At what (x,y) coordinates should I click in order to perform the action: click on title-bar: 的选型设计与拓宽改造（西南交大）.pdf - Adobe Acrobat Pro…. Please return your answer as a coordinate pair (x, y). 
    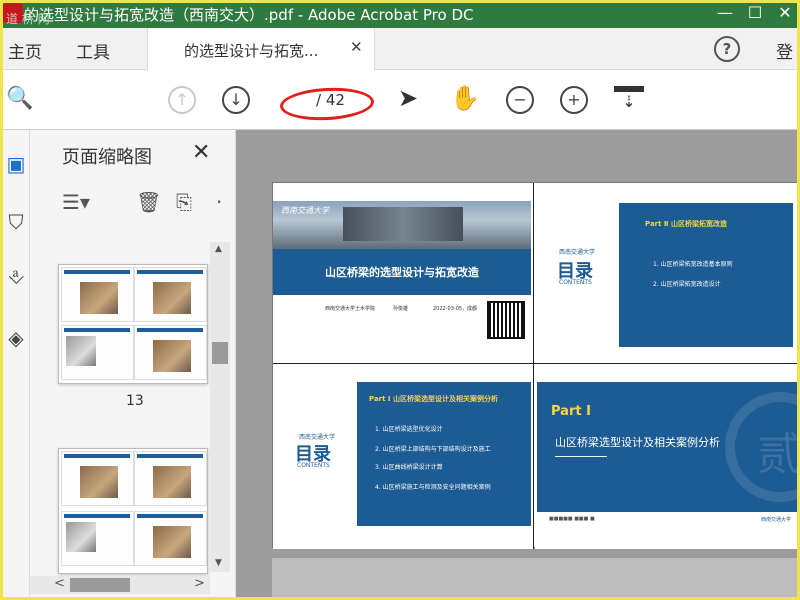
    Looking at the image, I should click on (400, 14).